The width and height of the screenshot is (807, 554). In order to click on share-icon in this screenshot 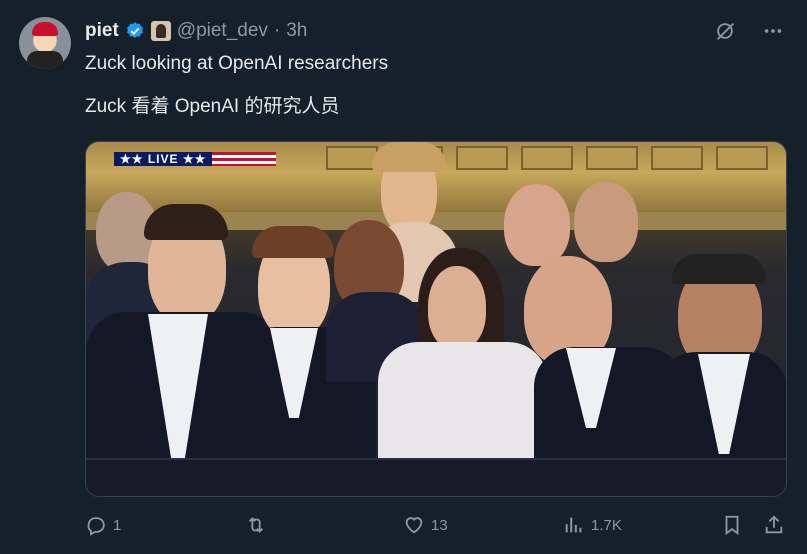, I will do `click(774, 524)`.